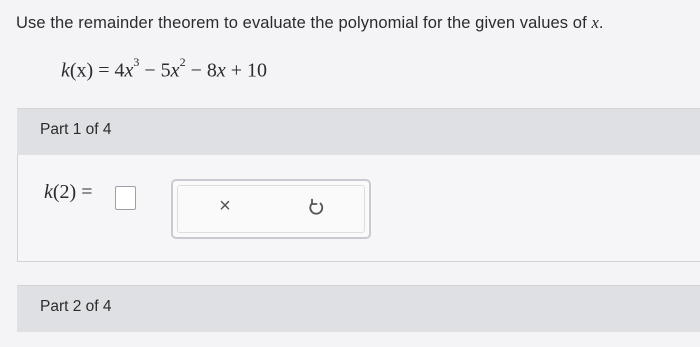  I want to click on eq-equals: =, so click(104, 70).